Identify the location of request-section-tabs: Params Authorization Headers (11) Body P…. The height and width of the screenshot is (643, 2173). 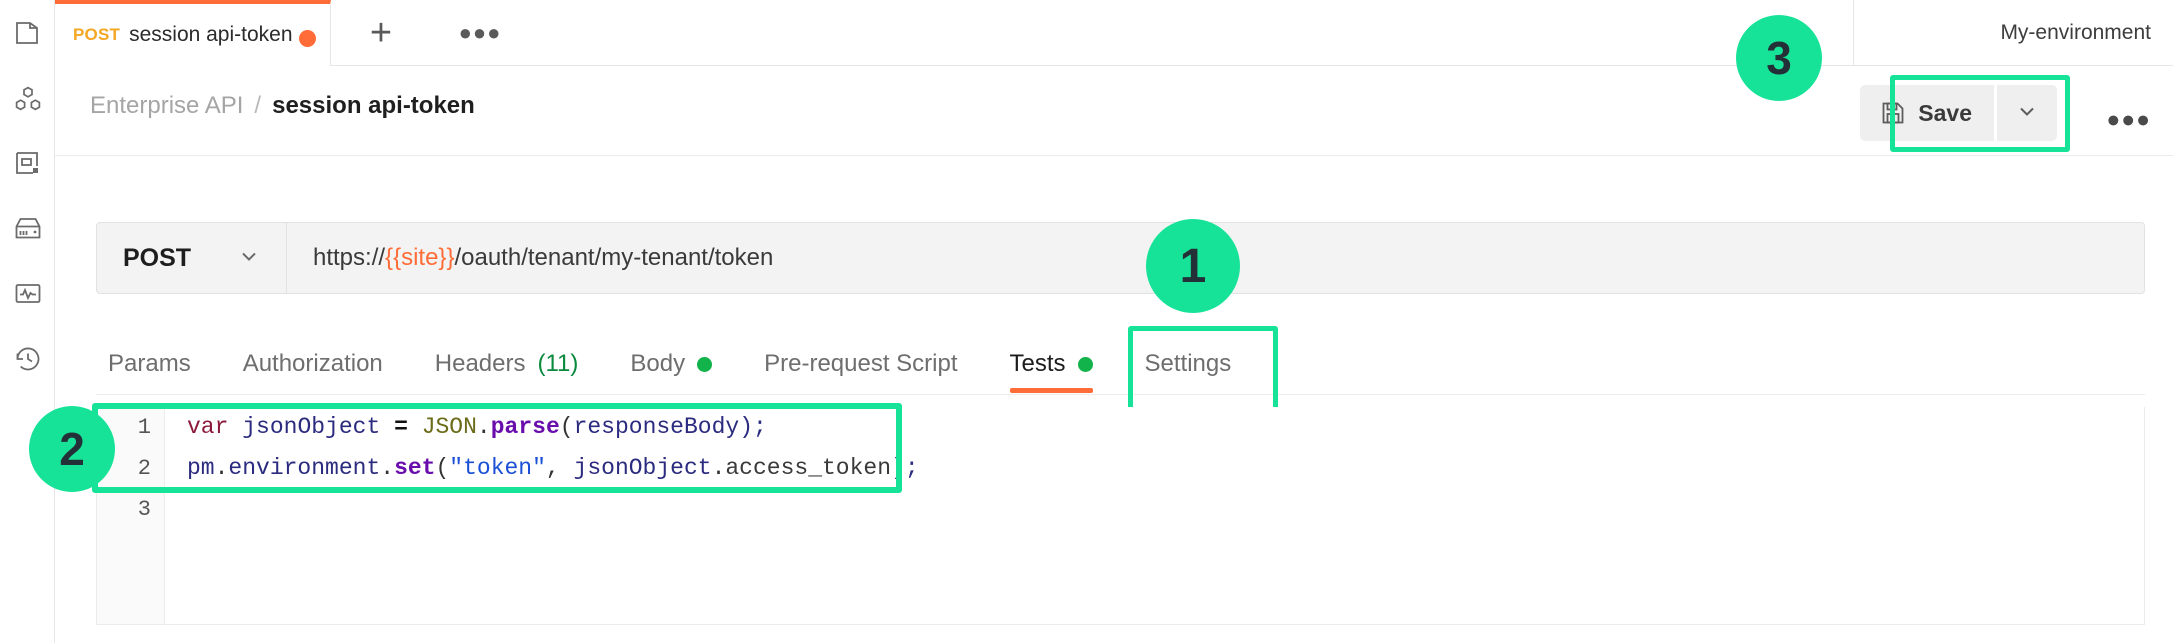
(1120, 364).